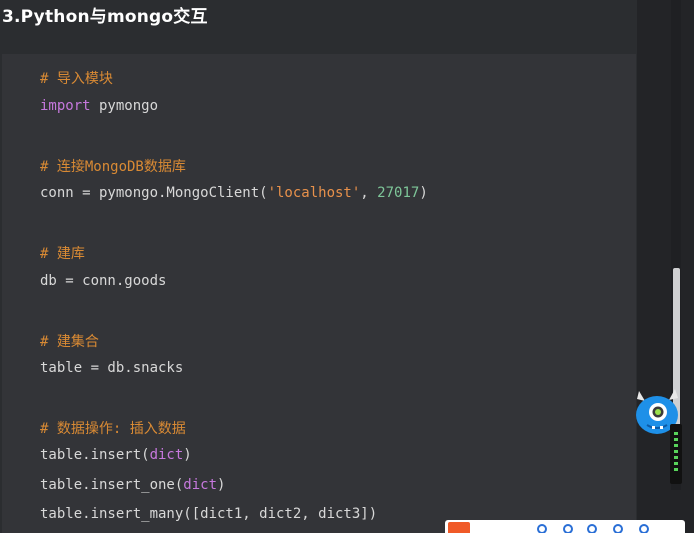 This screenshot has width=694, height=533. What do you see at coordinates (103, 281) in the screenshot?
I see `code-line: db = conn.goods` at bounding box center [103, 281].